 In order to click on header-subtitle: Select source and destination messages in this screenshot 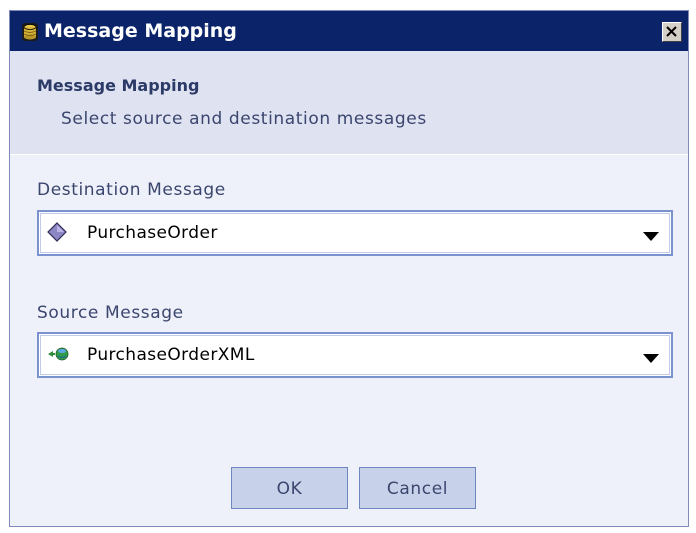, I will do `click(244, 119)`.